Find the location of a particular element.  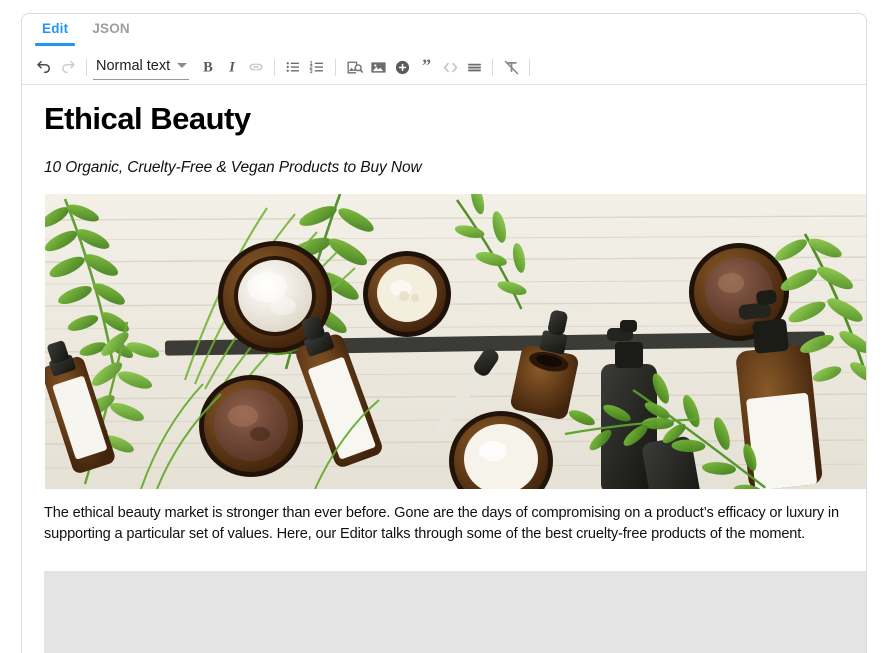

insert-element-button is located at coordinates (402, 67).